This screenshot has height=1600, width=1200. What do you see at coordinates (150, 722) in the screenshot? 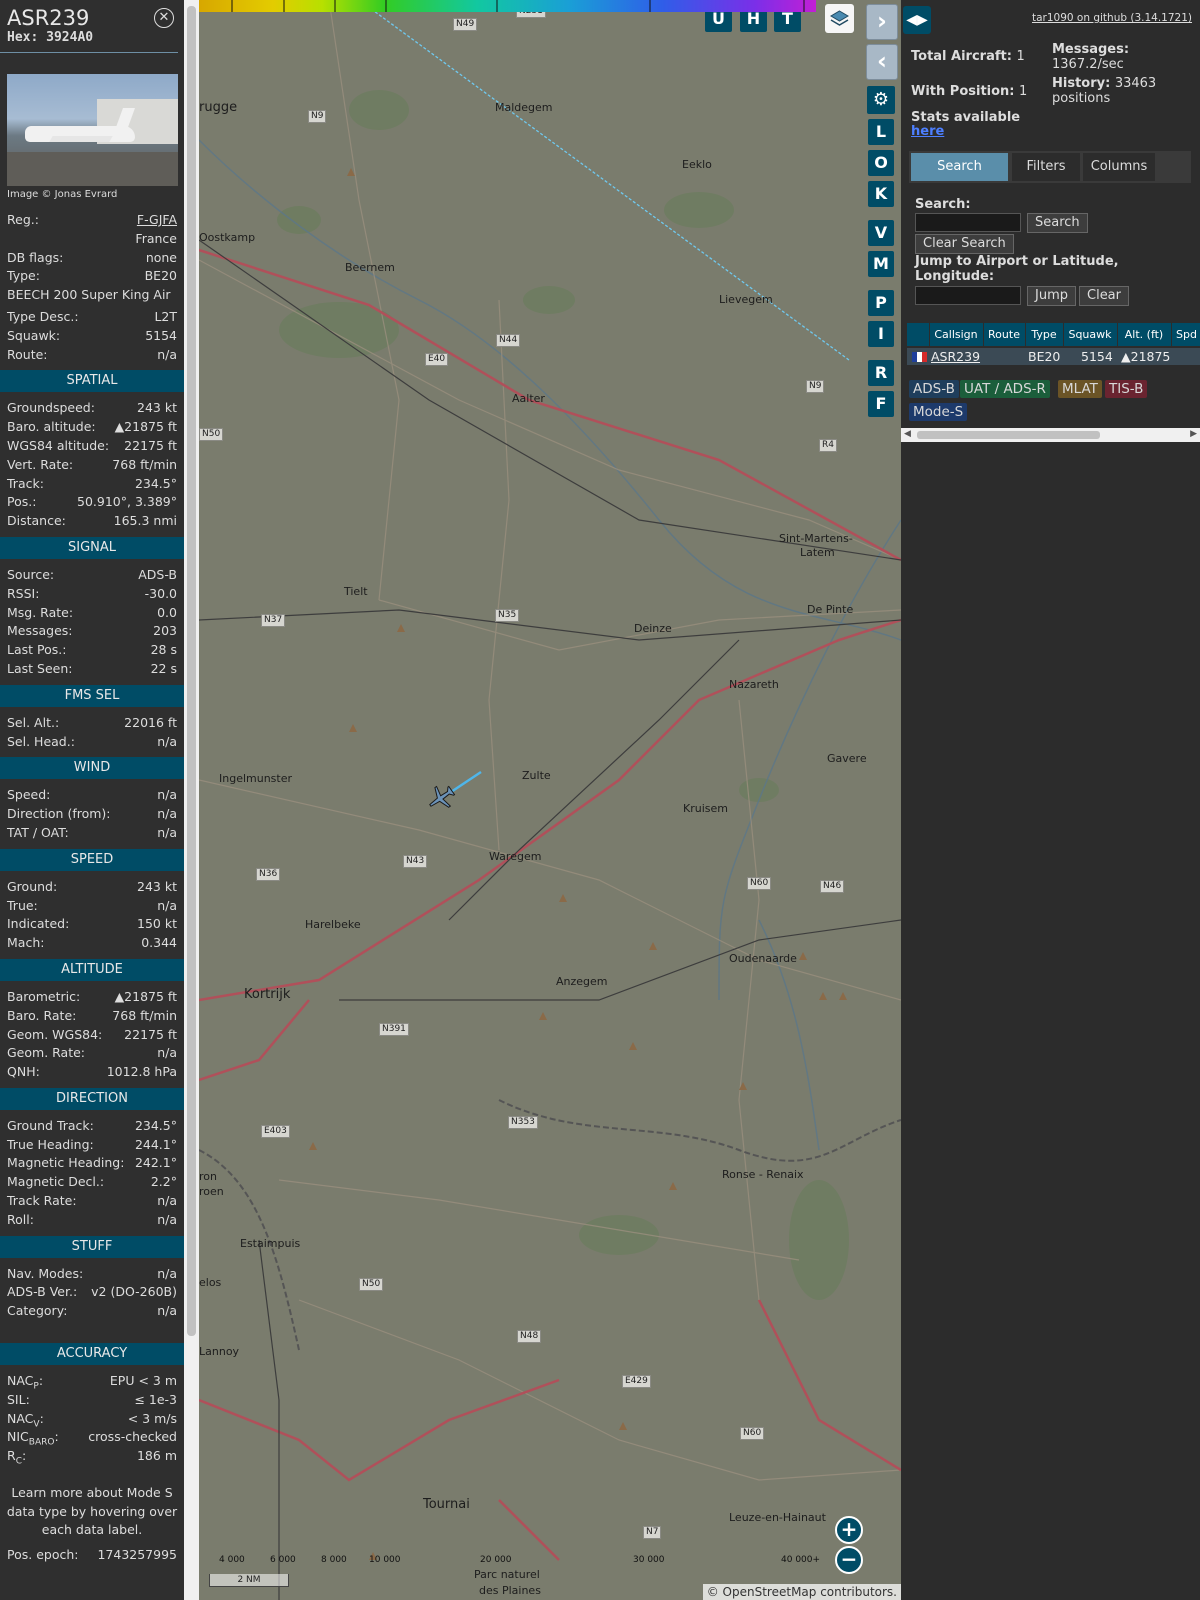
I see `info-row-value: 22016 ft` at bounding box center [150, 722].